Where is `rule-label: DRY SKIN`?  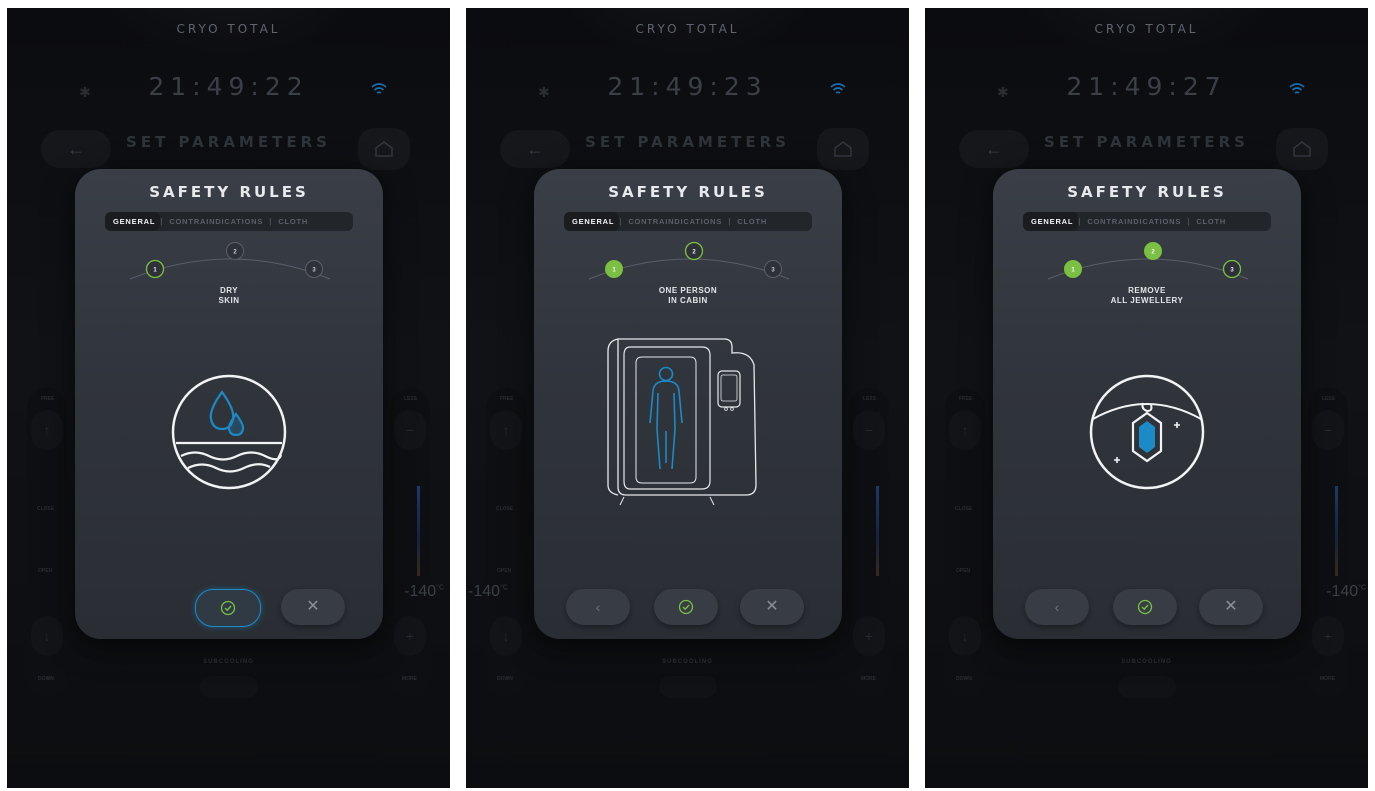 rule-label: DRY SKIN is located at coordinates (229, 296).